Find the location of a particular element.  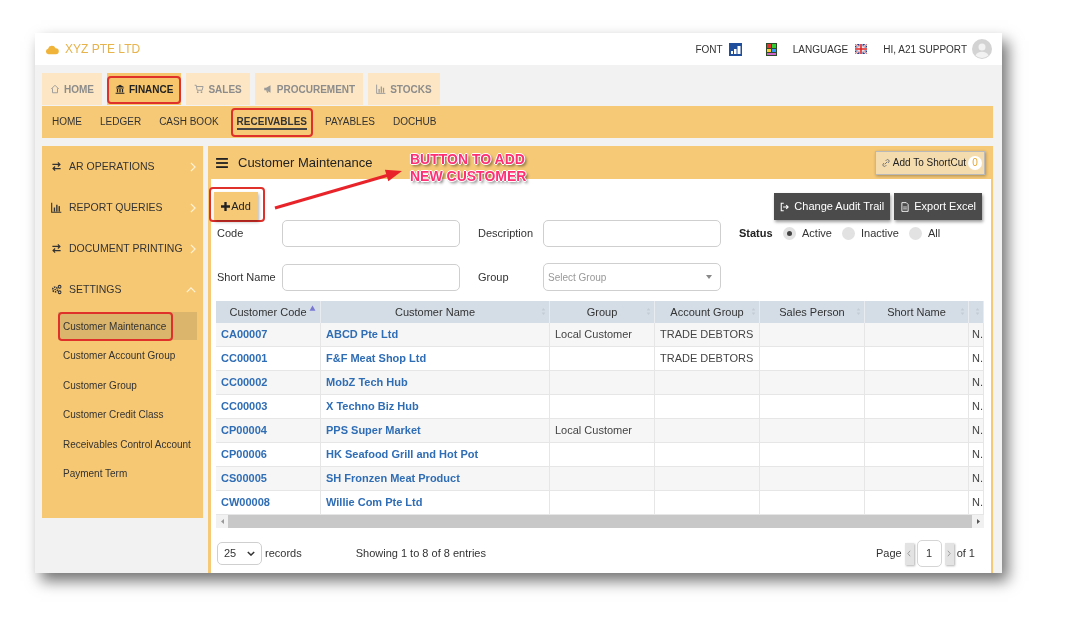

sidebar-subitem: Customer Group is located at coordinates (127, 385).